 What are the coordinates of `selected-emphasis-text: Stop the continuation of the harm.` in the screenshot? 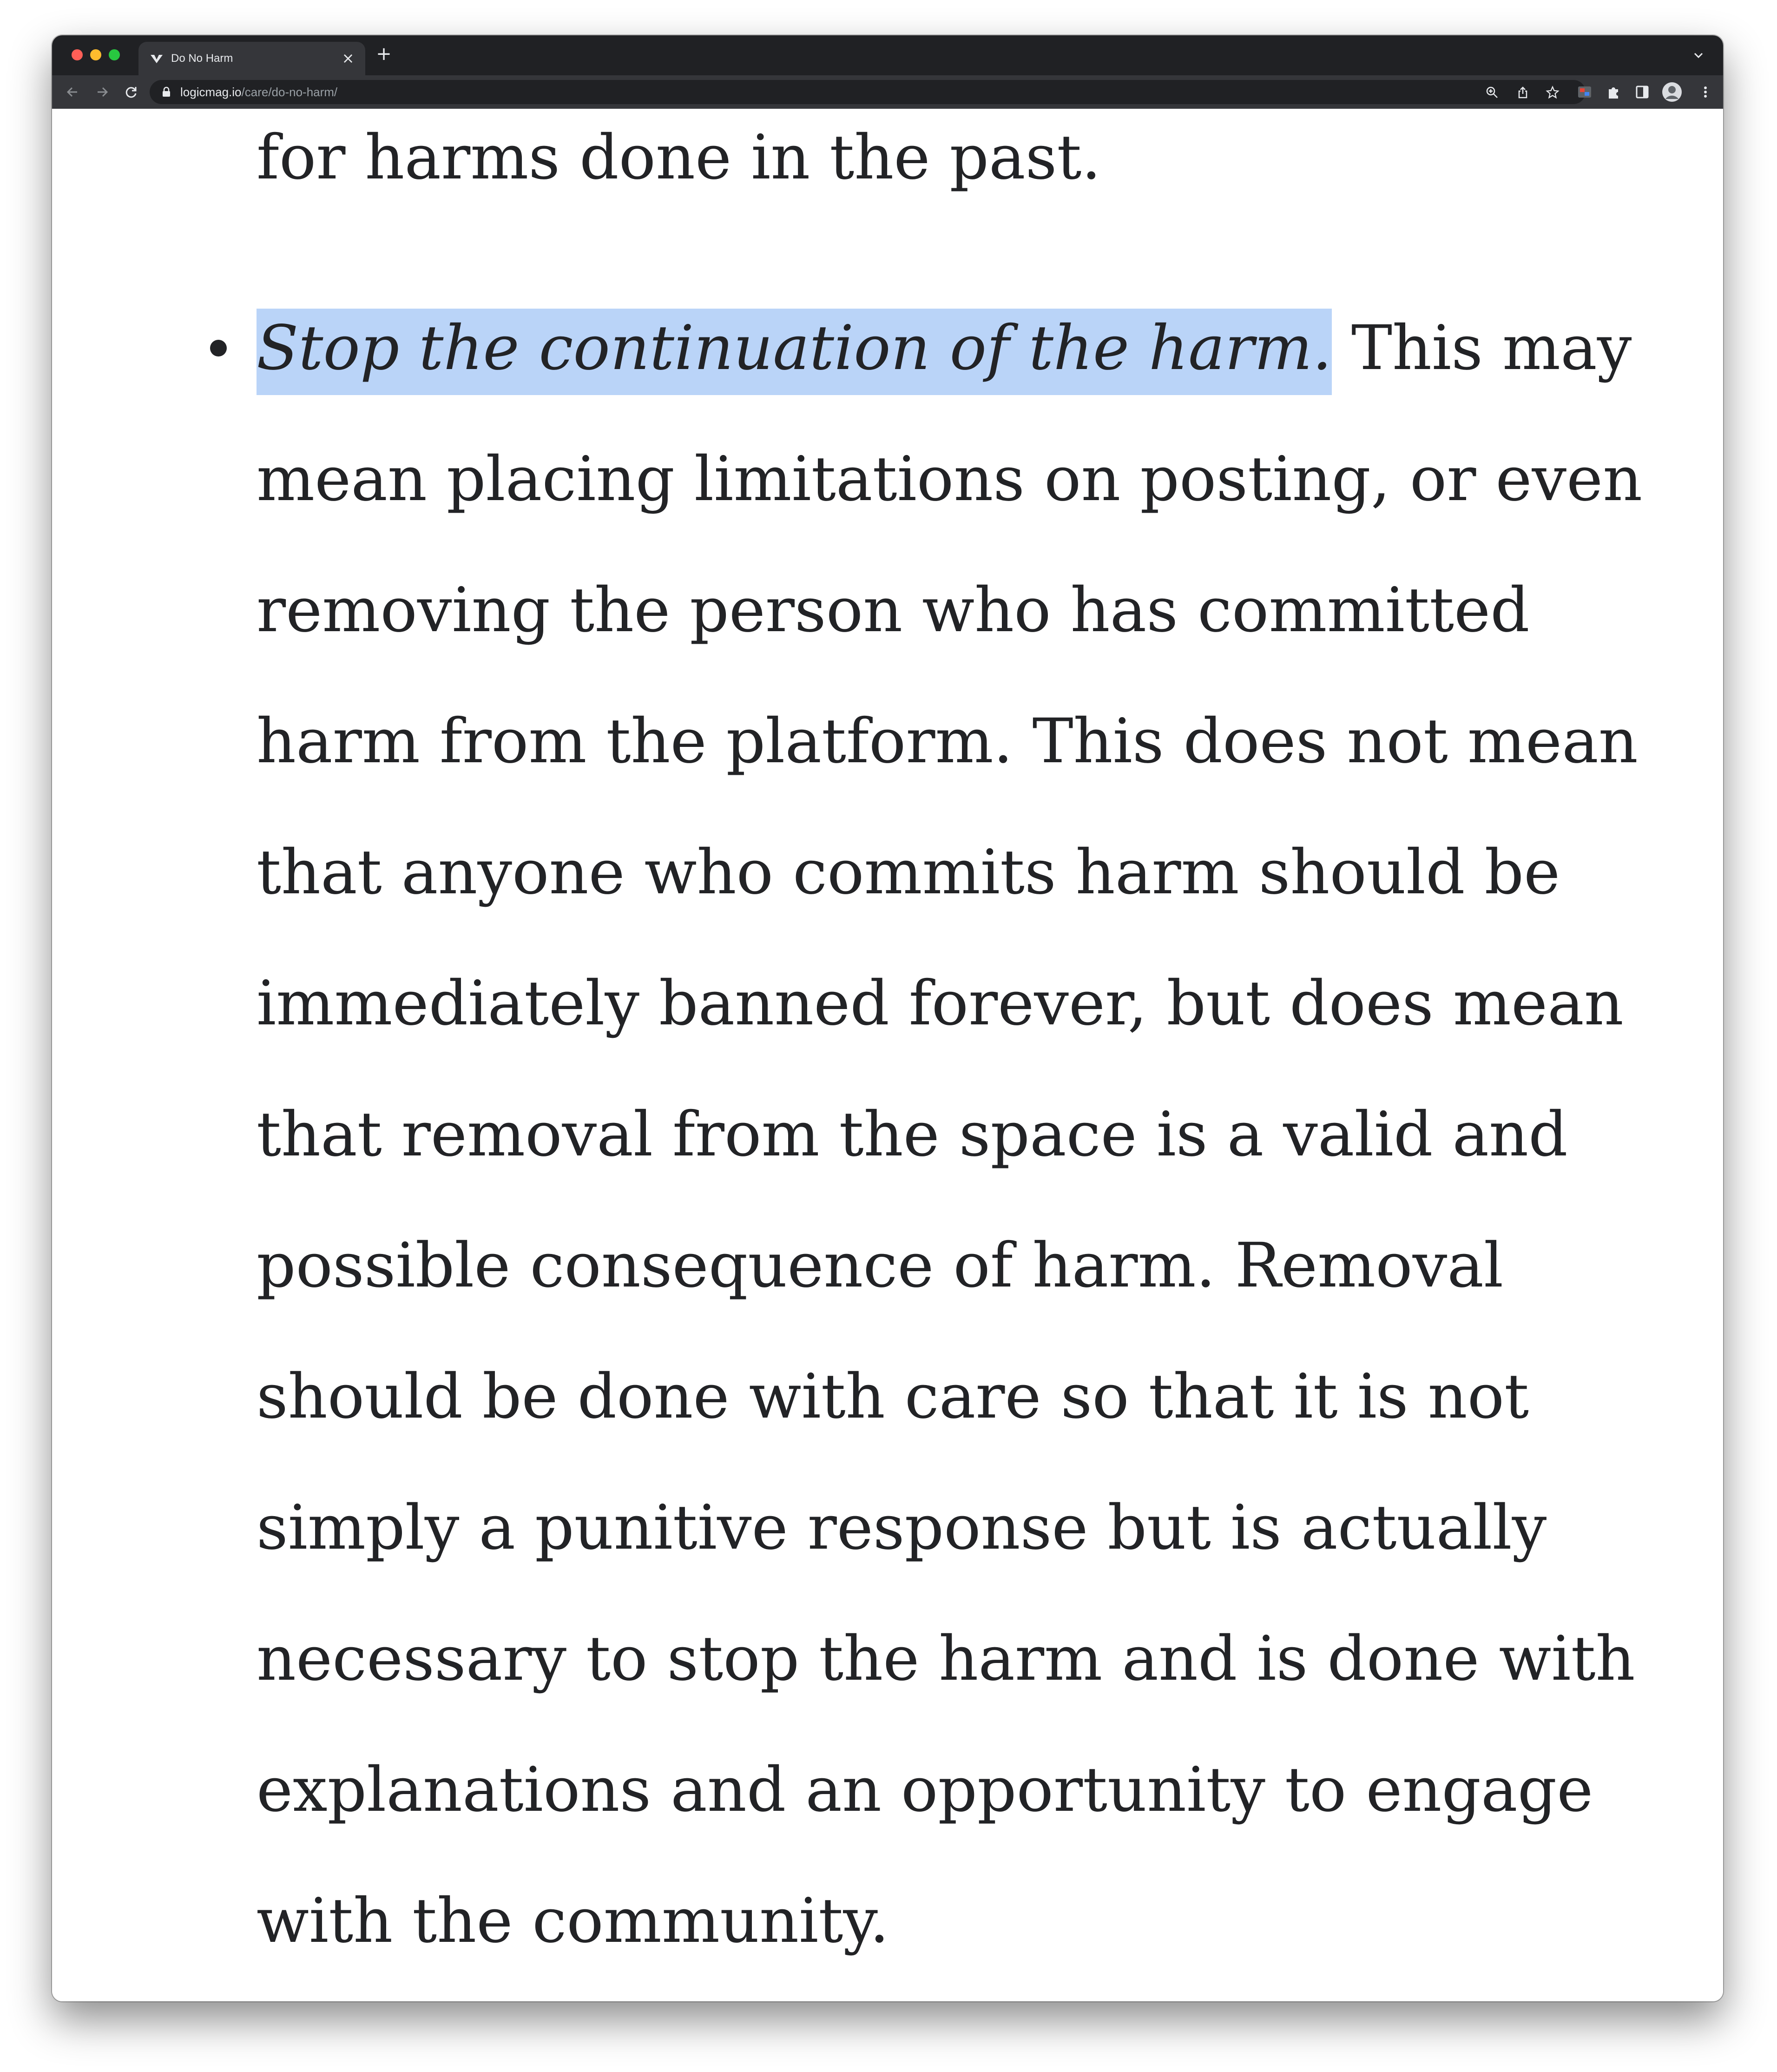 It's located at (795, 352).